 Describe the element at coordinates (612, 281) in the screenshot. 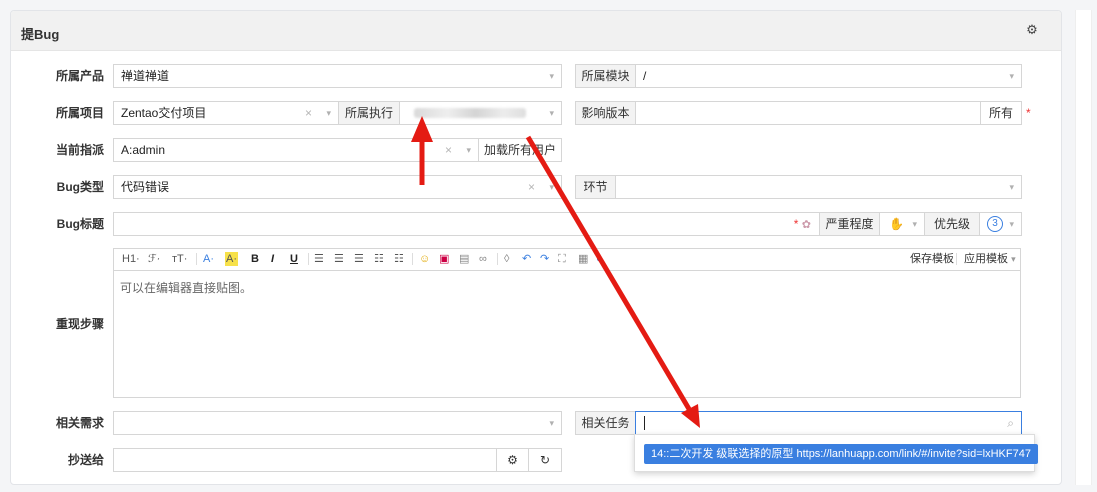

I see `diagonal-arrow-annotation` at that location.